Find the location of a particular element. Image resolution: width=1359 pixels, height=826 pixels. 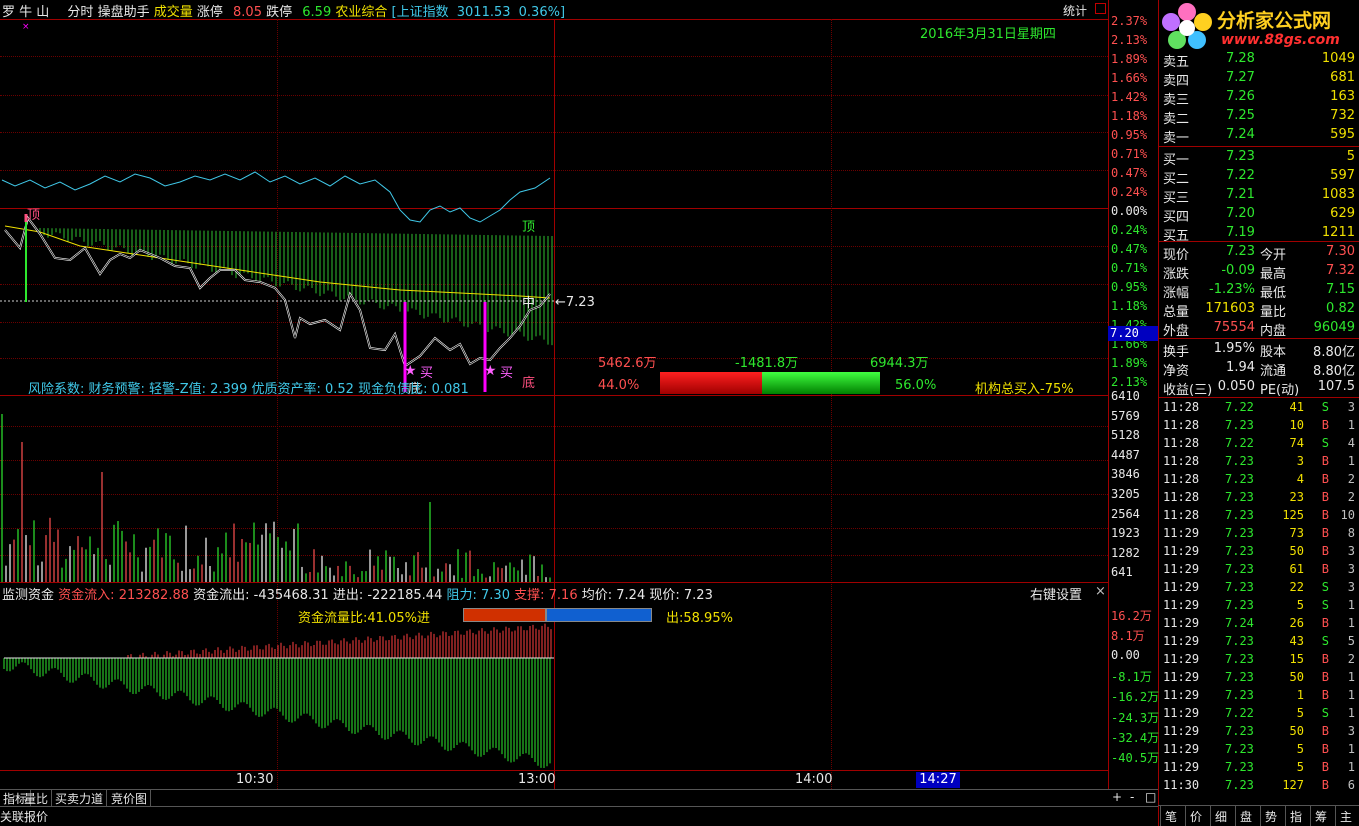

right-tab-4: 势 is located at coordinates (1270, 816).